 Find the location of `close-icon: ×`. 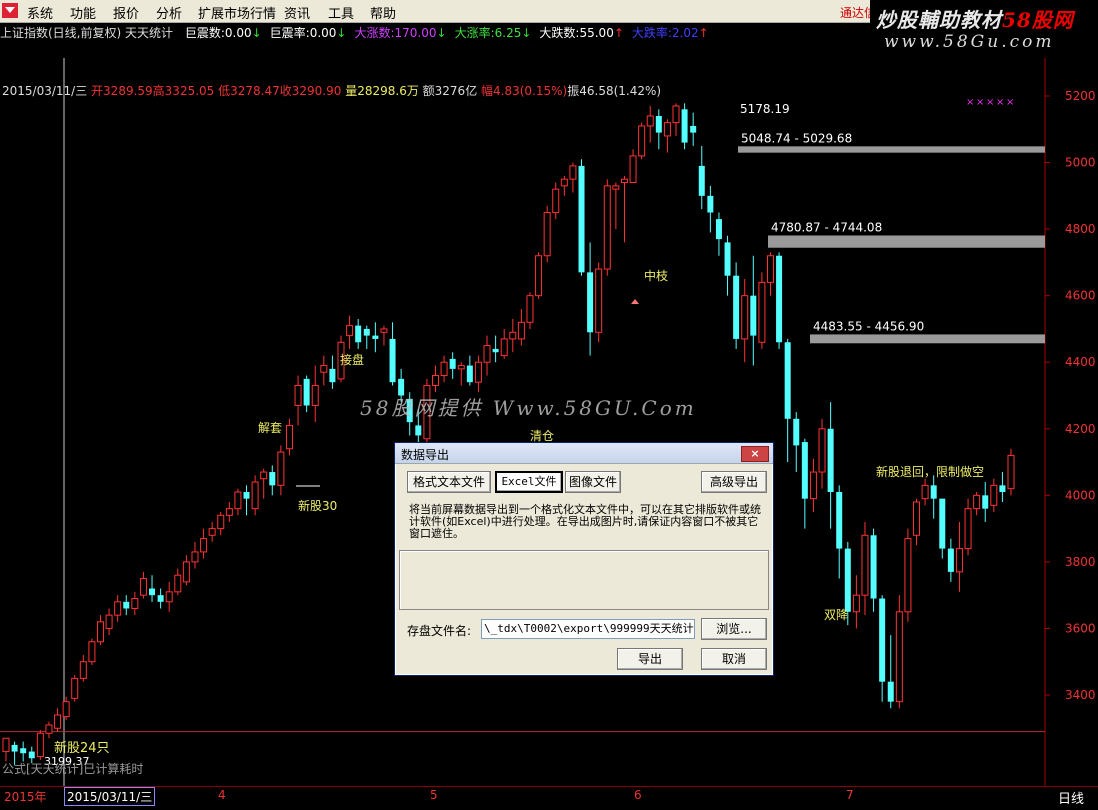

close-icon: × is located at coordinates (755, 454).